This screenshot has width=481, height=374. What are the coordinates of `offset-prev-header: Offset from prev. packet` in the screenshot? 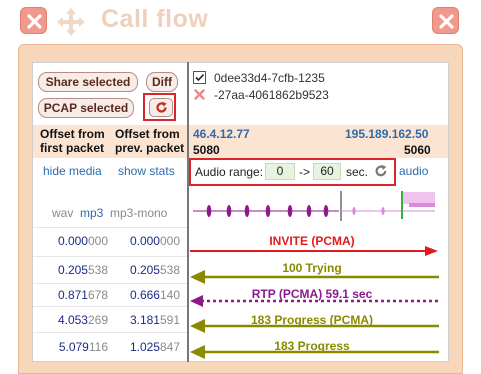 It's located at (150, 141).